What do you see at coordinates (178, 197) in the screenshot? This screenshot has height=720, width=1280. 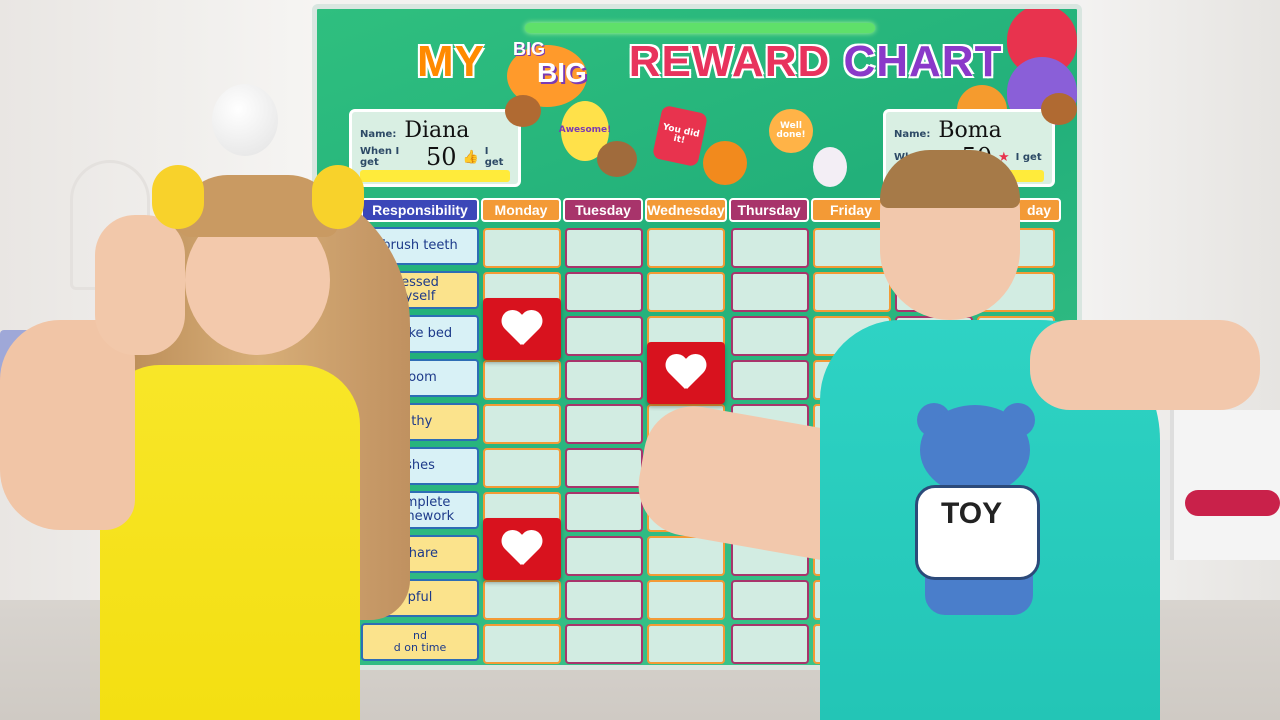 I see `girl-hair-bow-left` at bounding box center [178, 197].